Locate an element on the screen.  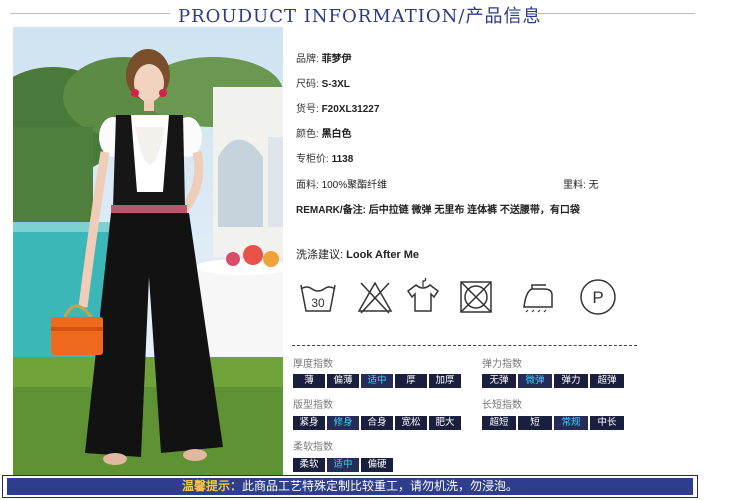
dry-clean-letter: P is located at coordinates (597, 297).